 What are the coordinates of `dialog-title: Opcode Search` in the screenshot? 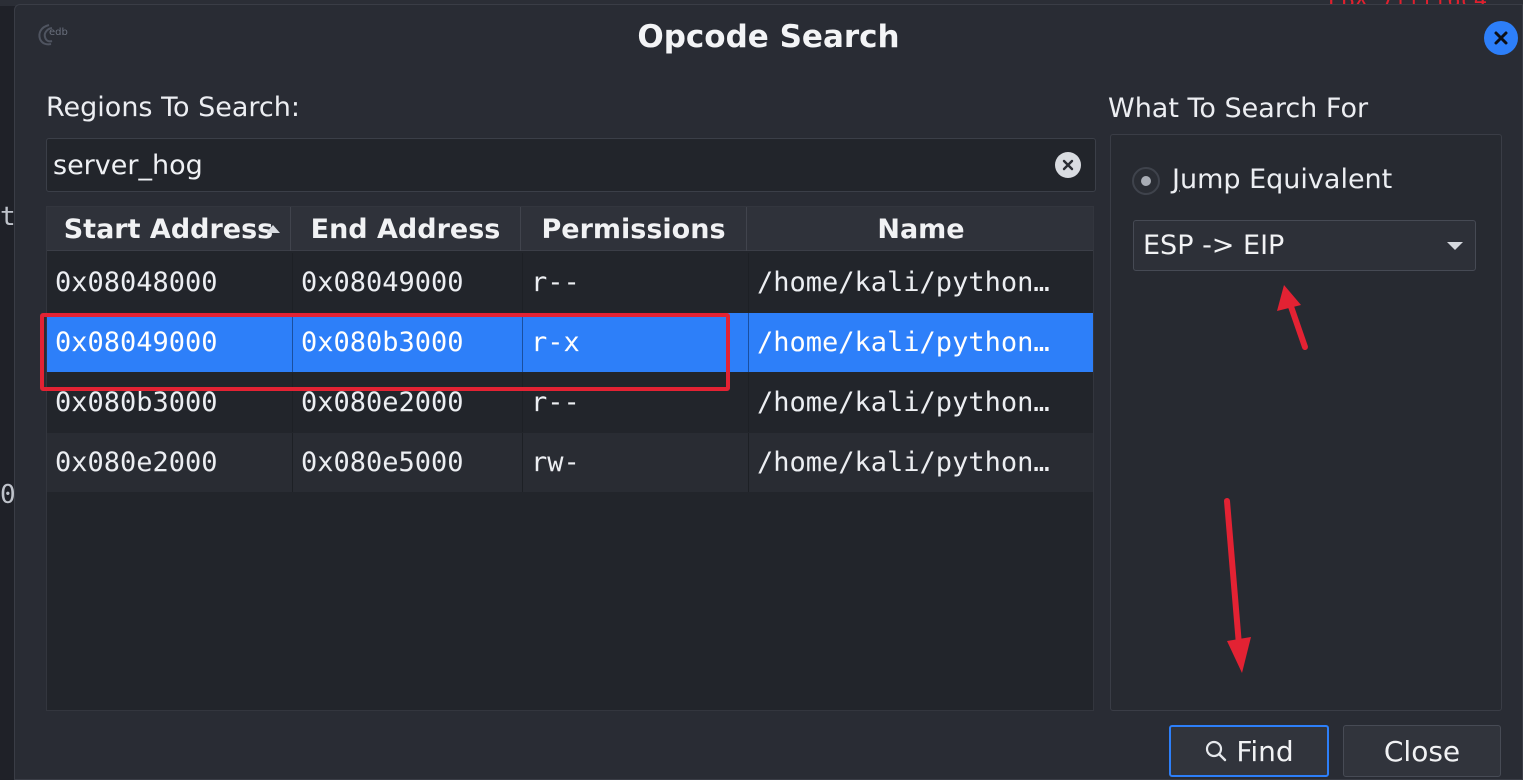 It's located at (768, 37).